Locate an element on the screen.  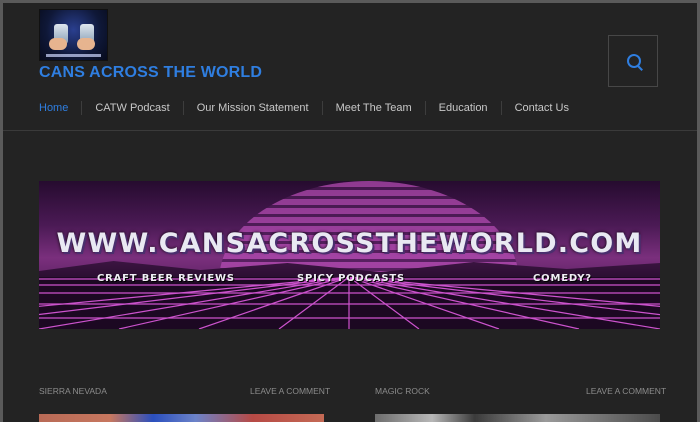
banner-tag-comedy: COMEDY? is located at coordinates (562, 278).